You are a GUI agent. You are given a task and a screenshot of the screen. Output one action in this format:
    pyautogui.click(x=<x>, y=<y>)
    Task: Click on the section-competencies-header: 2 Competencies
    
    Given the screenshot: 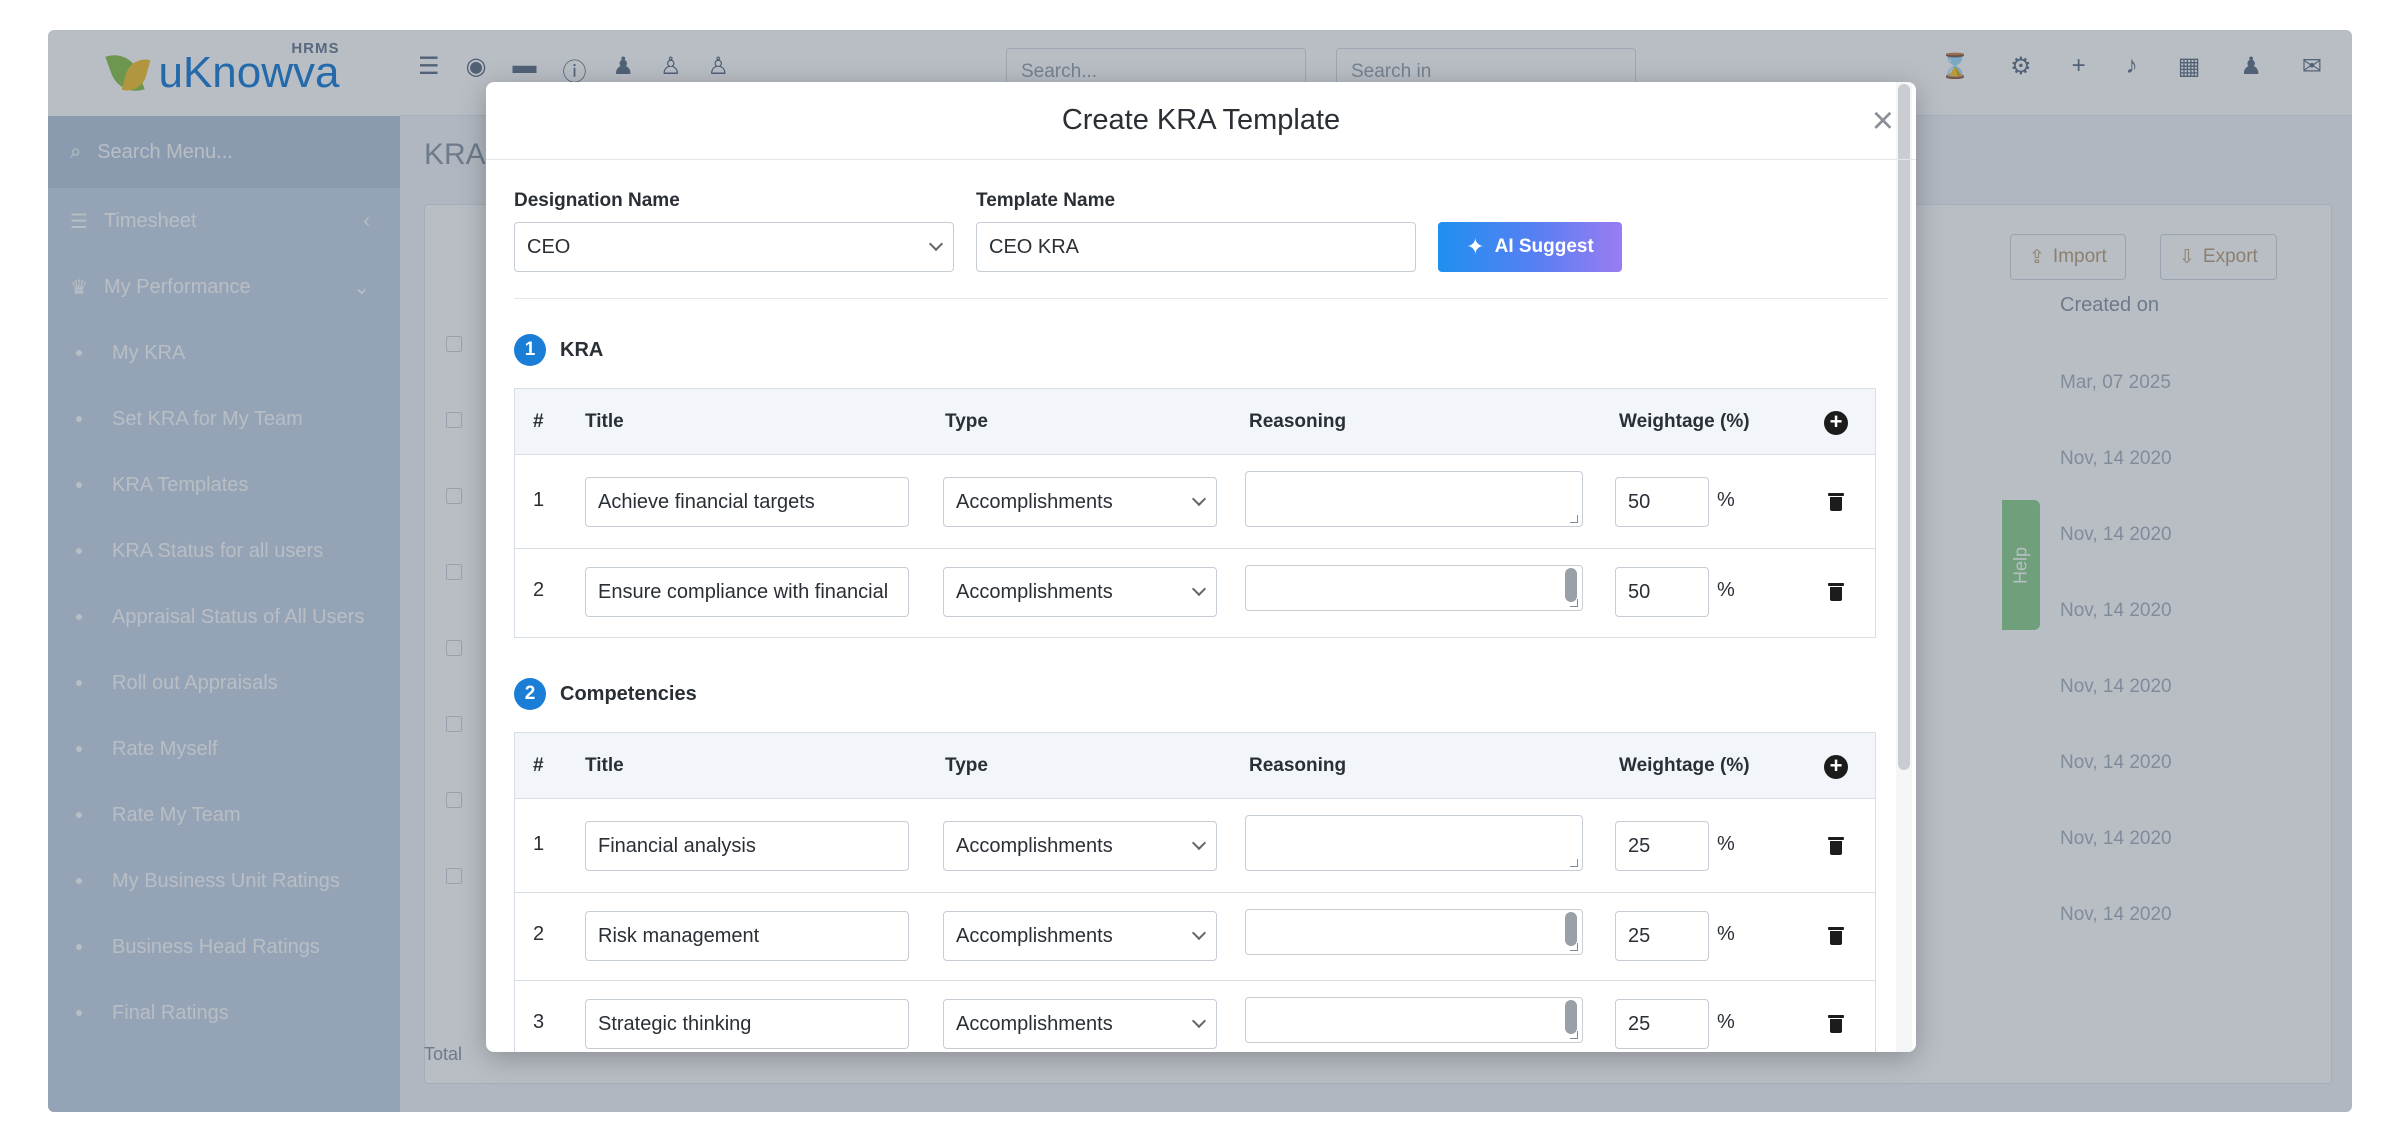 What is the action you would take?
    pyautogui.click(x=605, y=694)
    